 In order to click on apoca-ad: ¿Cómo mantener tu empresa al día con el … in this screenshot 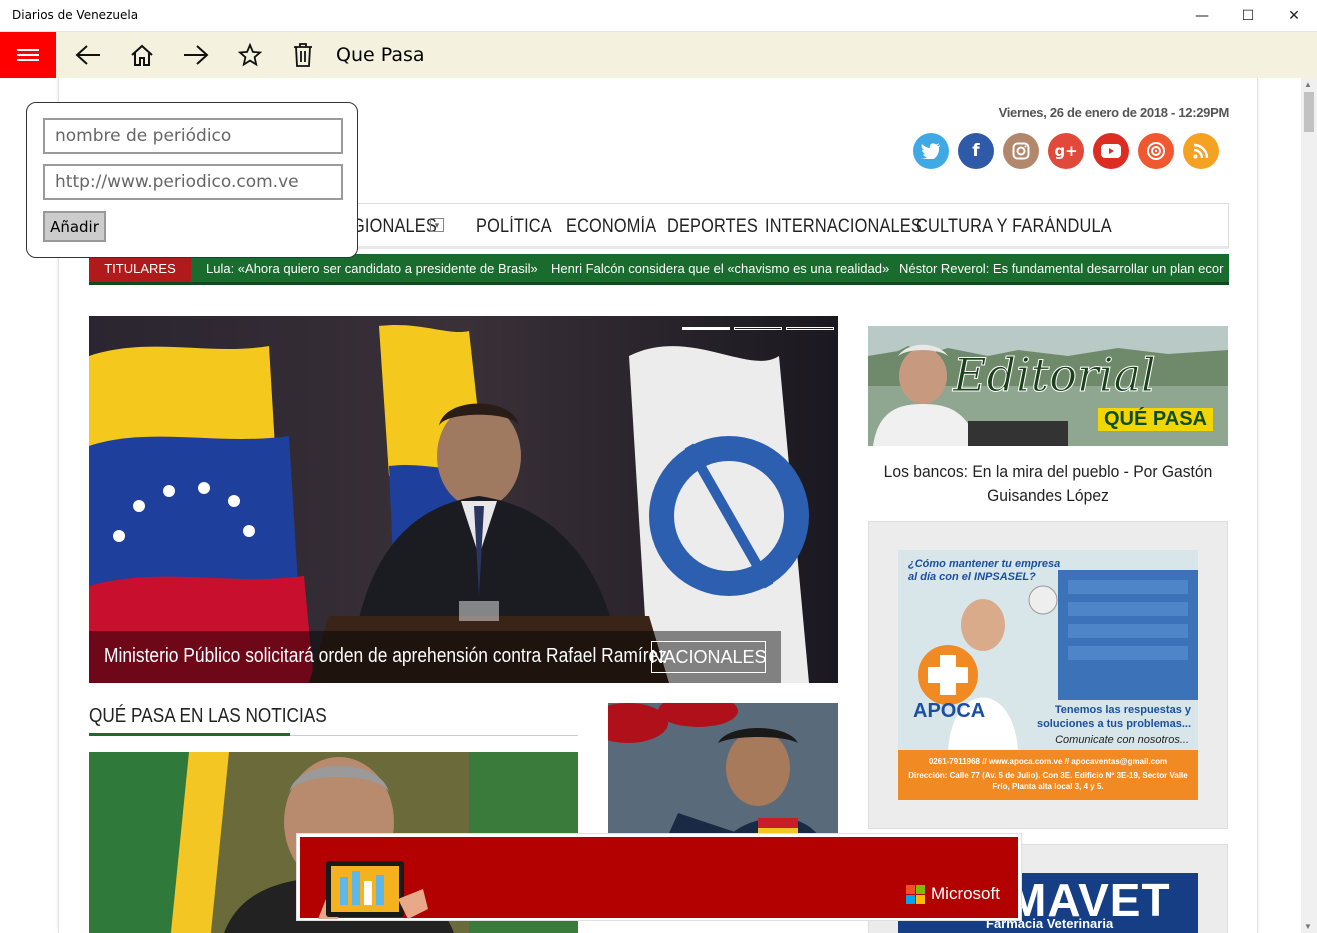, I will do `click(1048, 675)`.